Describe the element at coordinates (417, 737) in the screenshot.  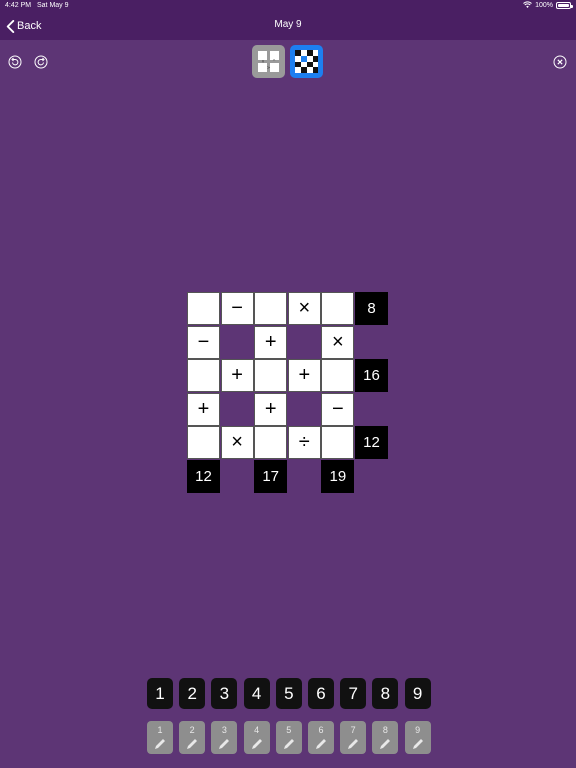
I see `note-button-9: 9` at that location.